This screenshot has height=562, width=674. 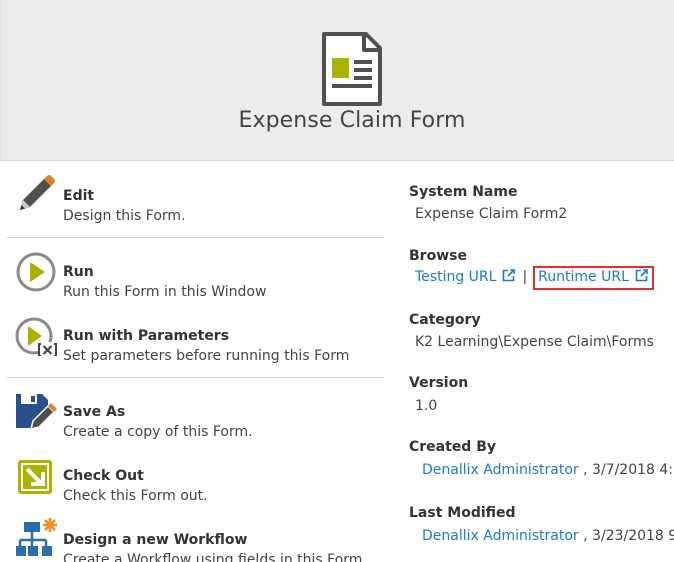 What do you see at coordinates (199, 414) in the screenshot?
I see `save-as-action: Save As Create a copy of this Form.` at bounding box center [199, 414].